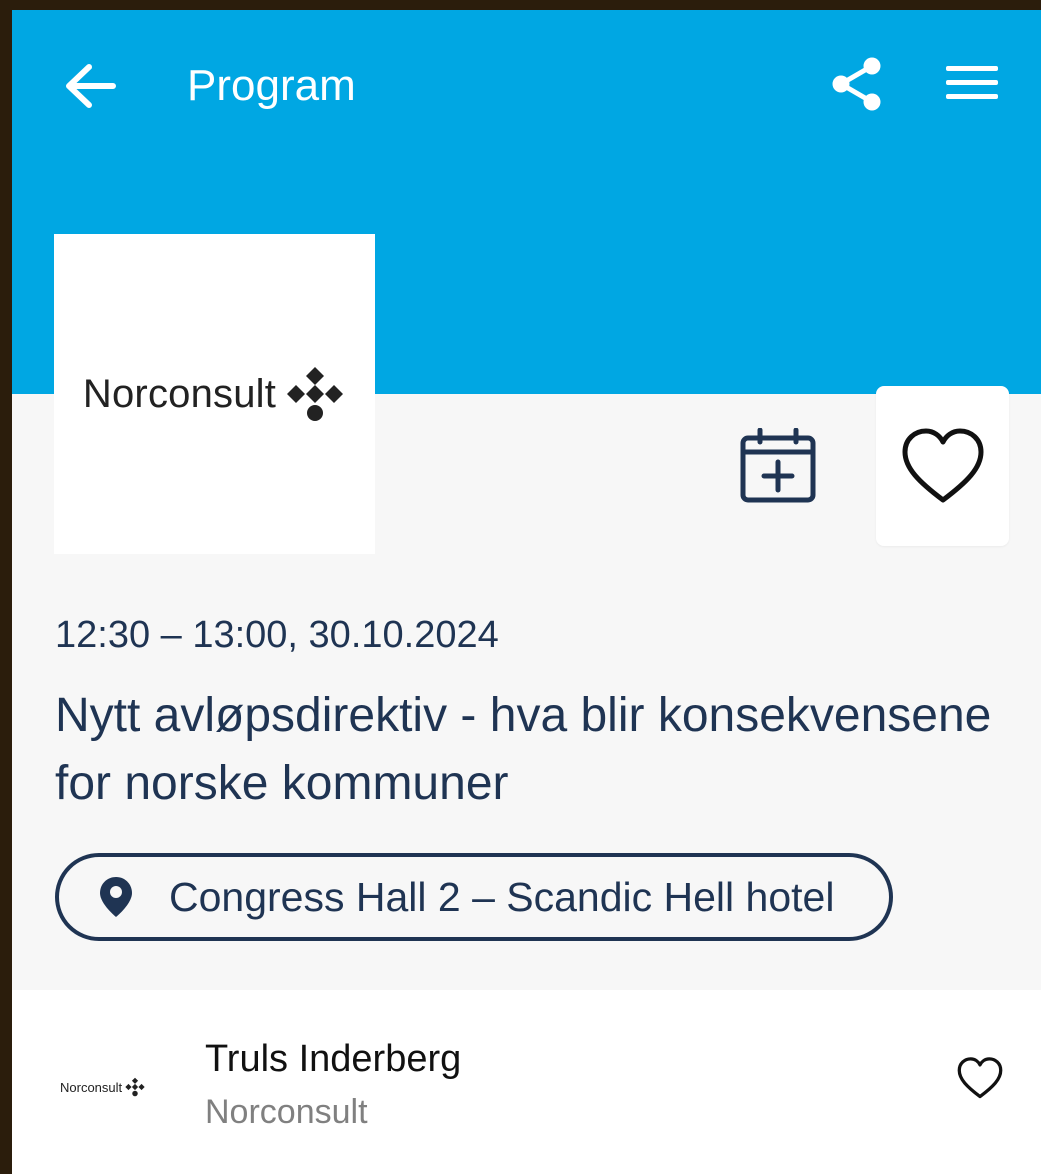  I want to click on page-title: Program, so click(271, 85).